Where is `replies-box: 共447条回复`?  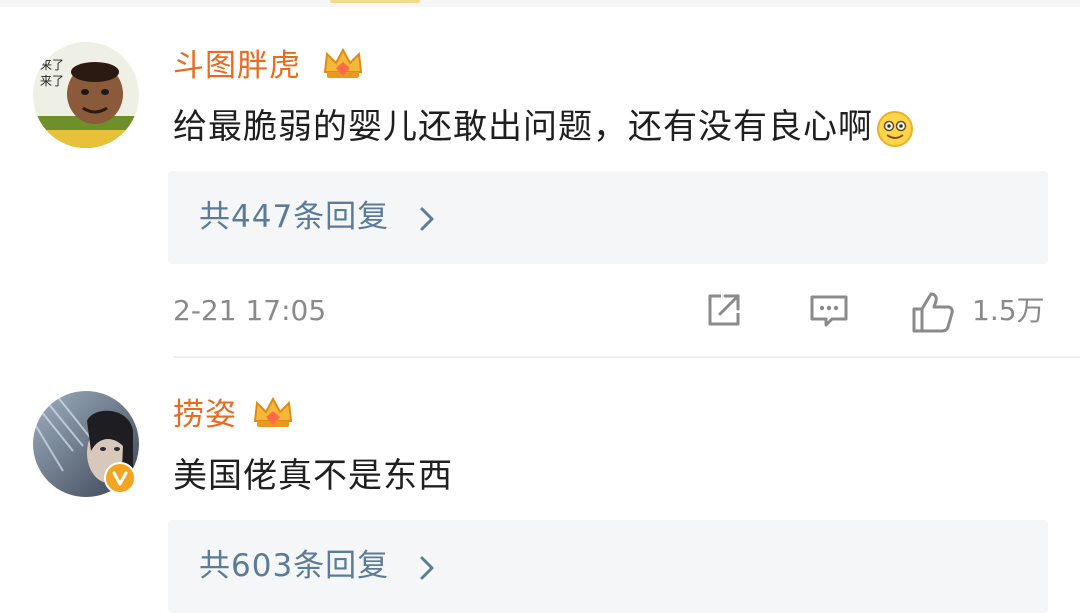
replies-box: 共447条回复 is located at coordinates (608, 217).